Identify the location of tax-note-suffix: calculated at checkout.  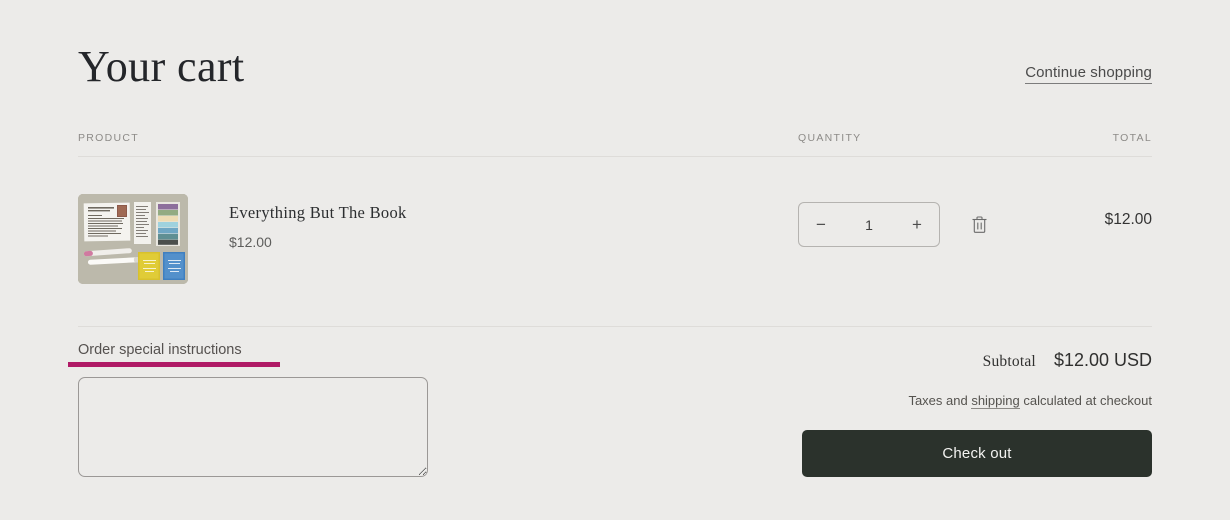
(1085, 401).